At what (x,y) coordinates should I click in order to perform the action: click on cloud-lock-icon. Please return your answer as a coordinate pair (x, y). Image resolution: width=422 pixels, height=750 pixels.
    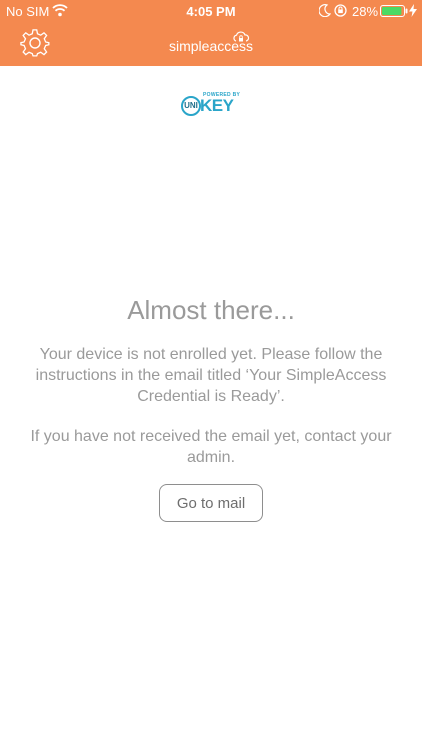
    Looking at the image, I should click on (241, 36).